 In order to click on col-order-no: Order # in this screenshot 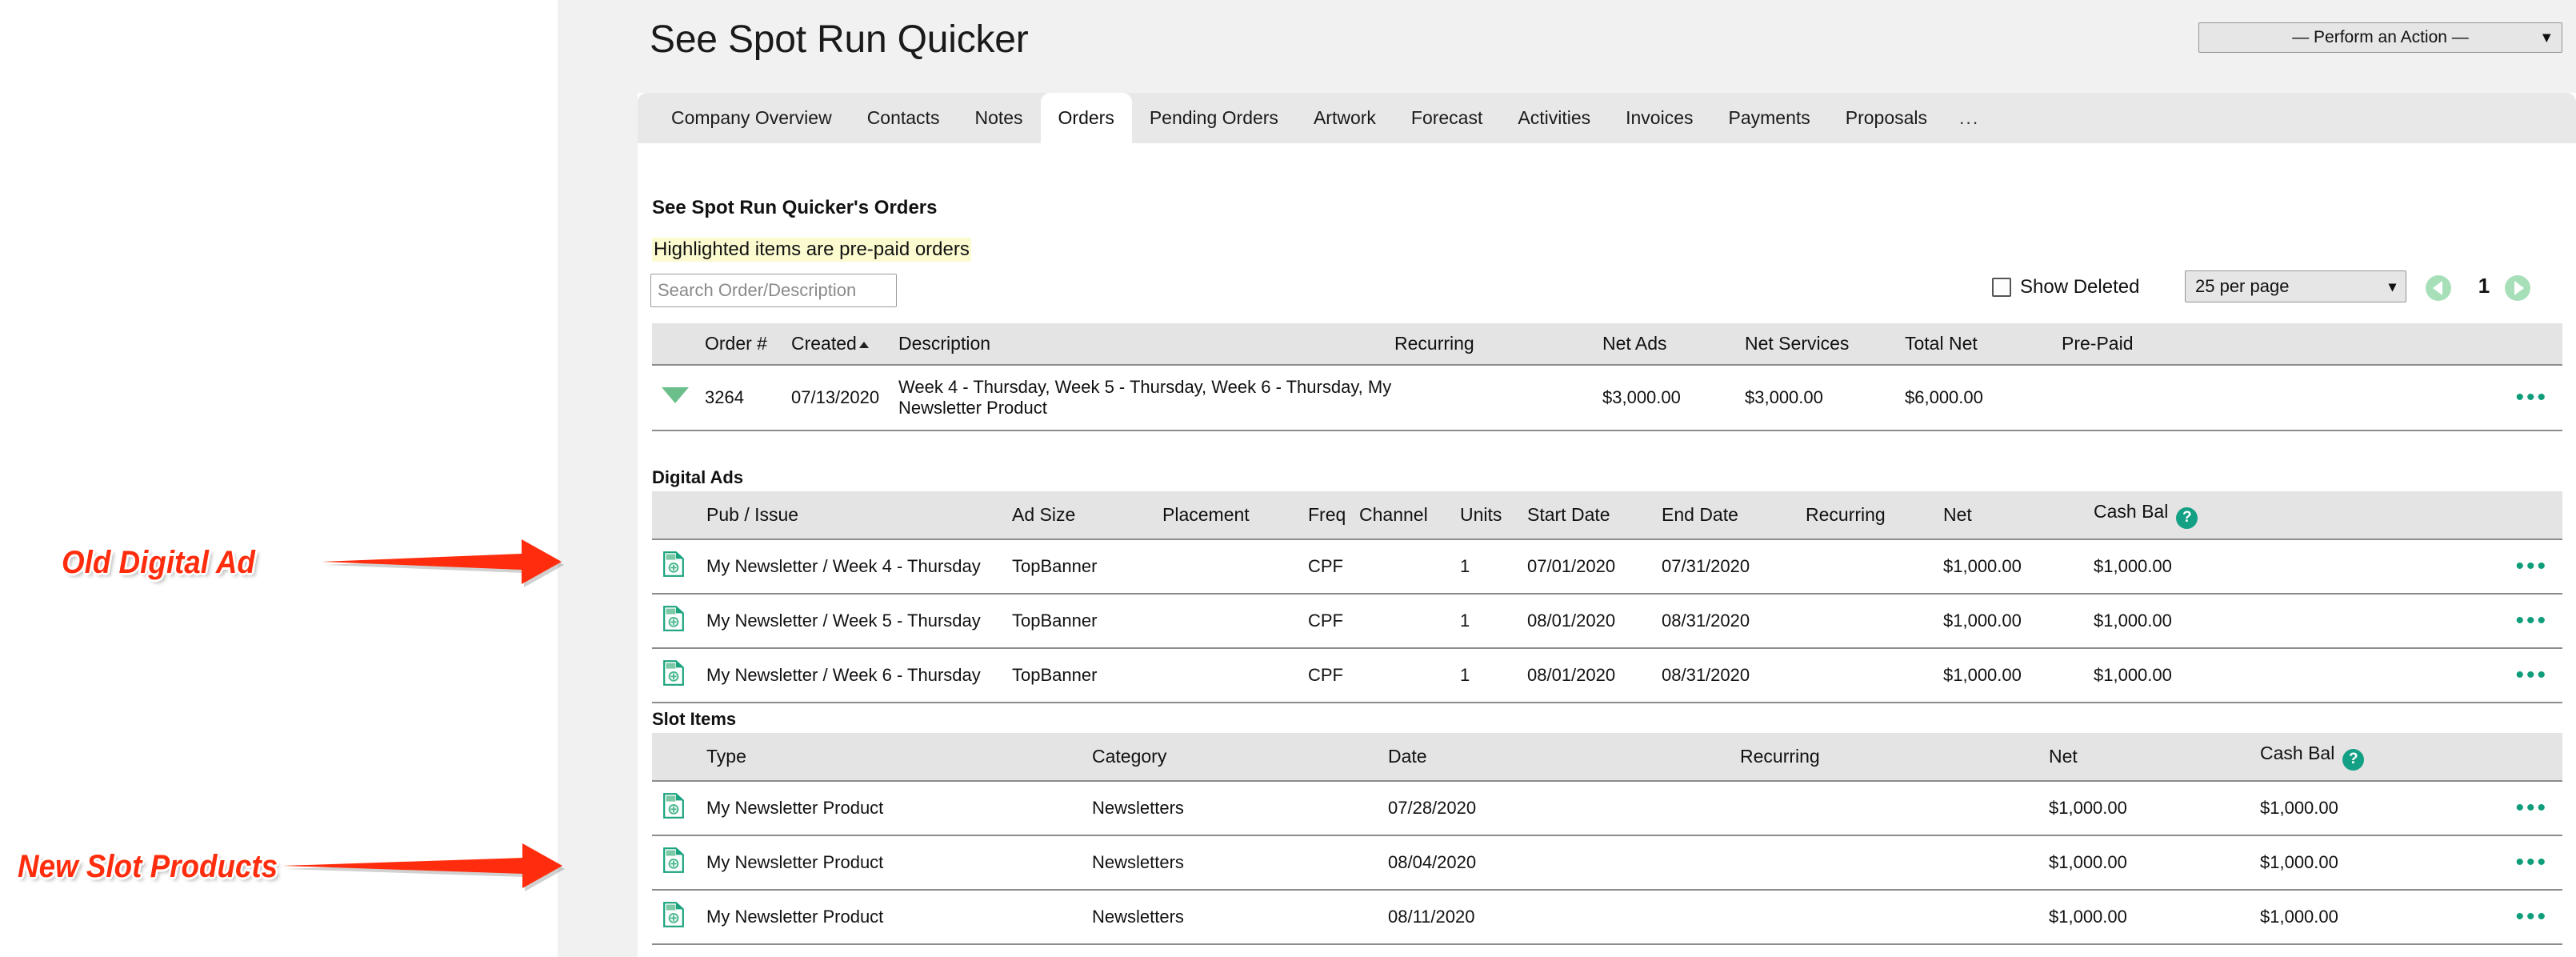, I will do `click(748, 344)`.